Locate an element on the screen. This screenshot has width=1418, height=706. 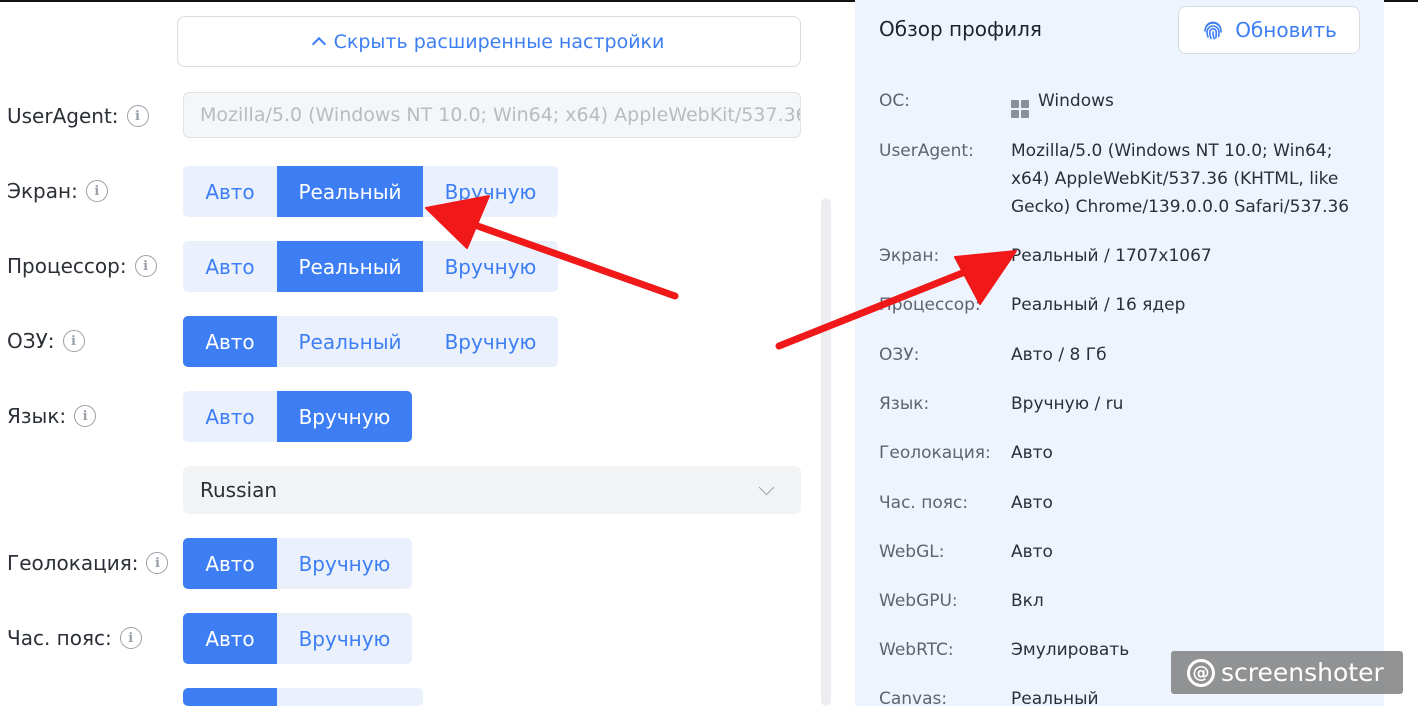
geolocation-option-manual: Вручную is located at coordinates (344, 563).